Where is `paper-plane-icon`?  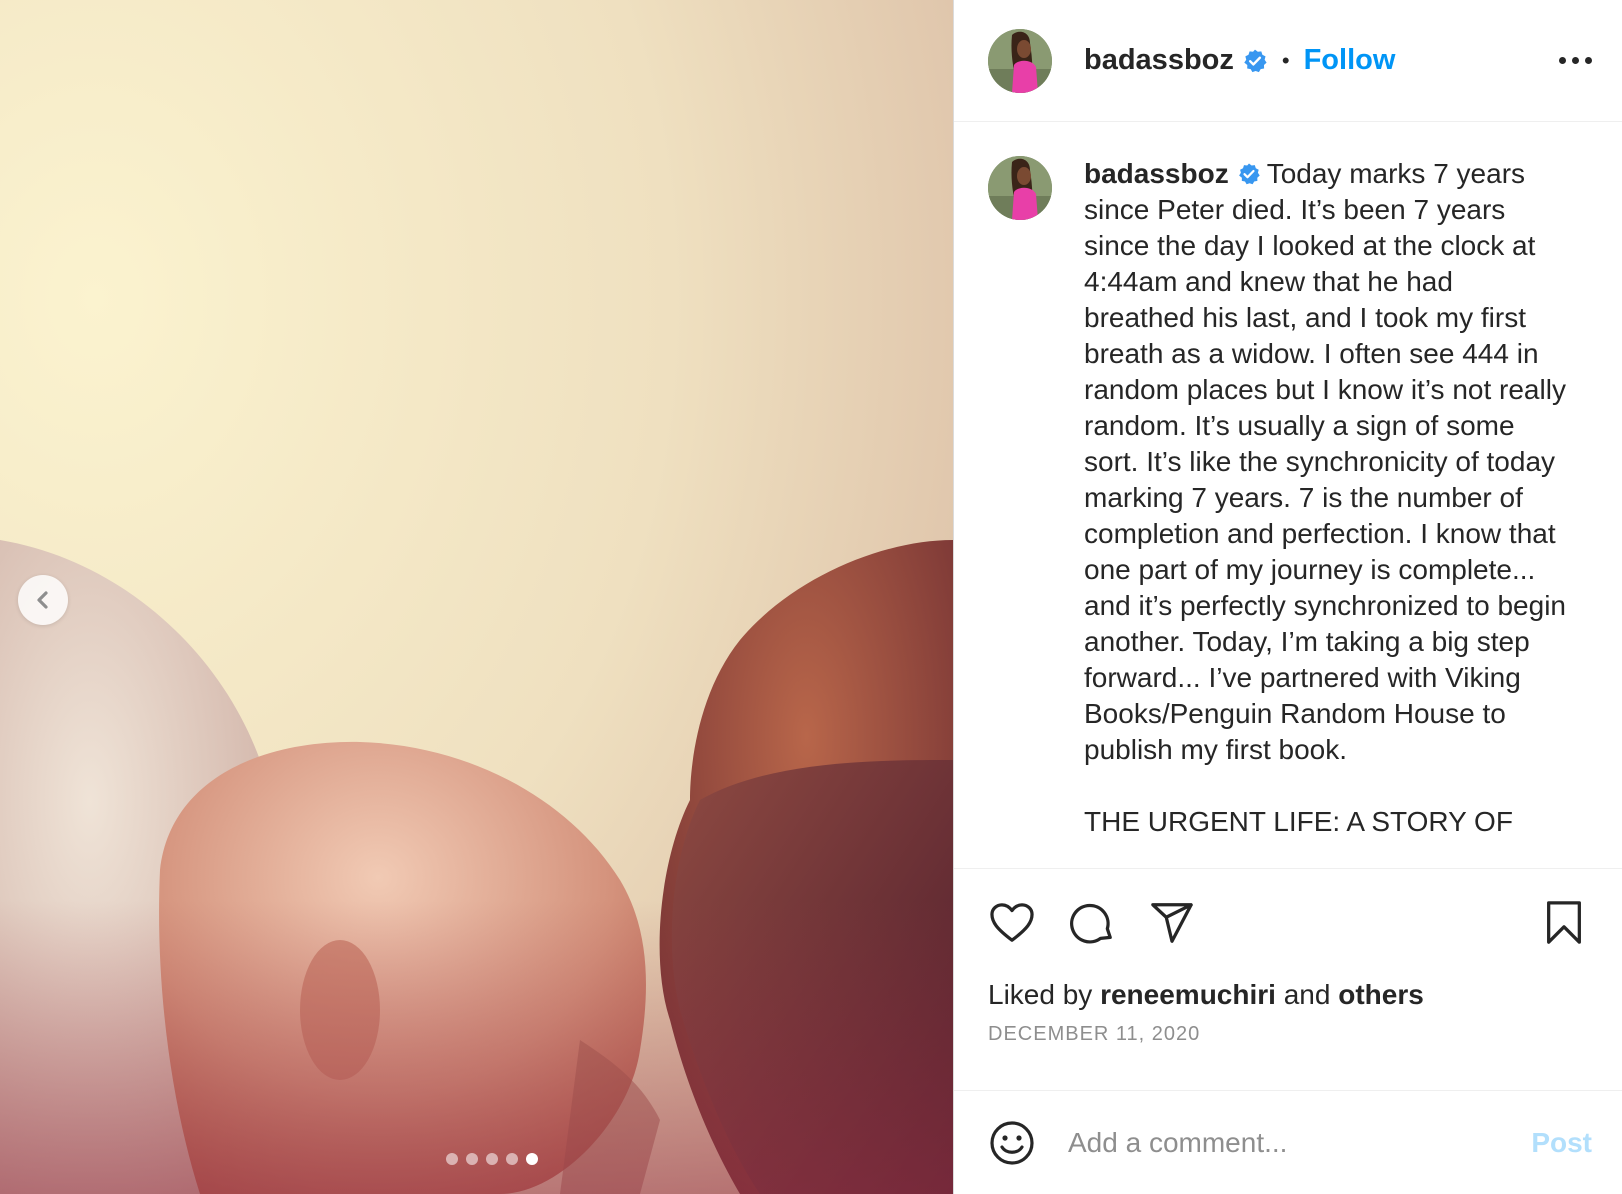 paper-plane-icon is located at coordinates (1172, 923).